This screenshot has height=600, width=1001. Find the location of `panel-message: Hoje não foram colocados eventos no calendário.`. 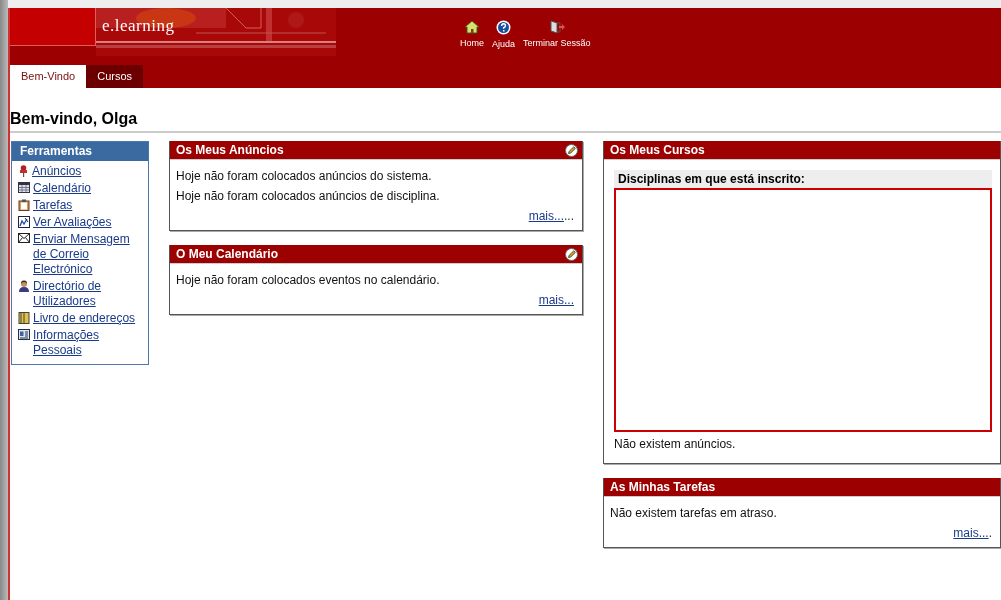

panel-message: Hoje não foram colocados eventos no calendário. is located at coordinates (308, 280).